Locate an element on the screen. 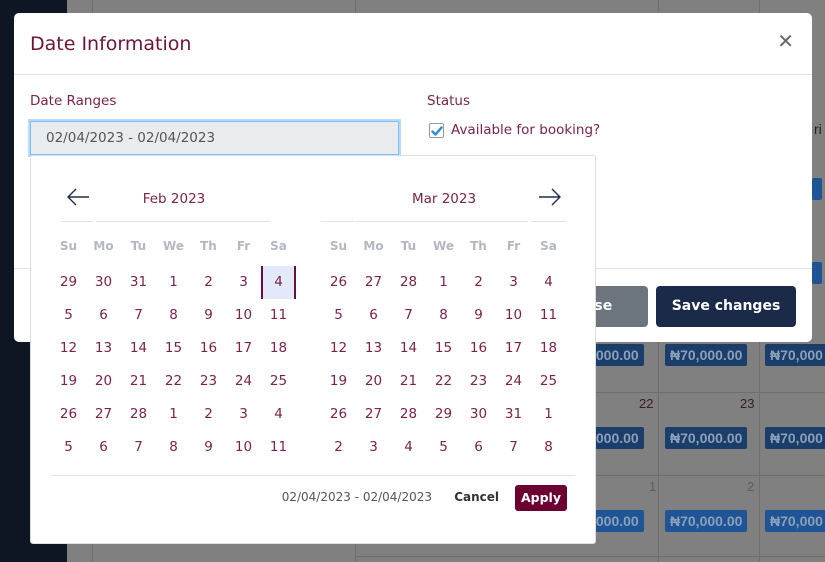 The width and height of the screenshot is (825, 562). arrow-right-icon is located at coordinates (550, 197).